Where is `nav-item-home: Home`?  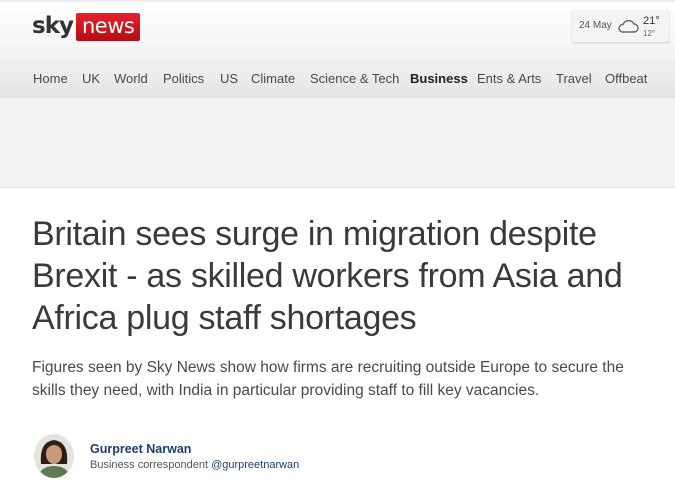 nav-item-home: Home is located at coordinates (50, 78).